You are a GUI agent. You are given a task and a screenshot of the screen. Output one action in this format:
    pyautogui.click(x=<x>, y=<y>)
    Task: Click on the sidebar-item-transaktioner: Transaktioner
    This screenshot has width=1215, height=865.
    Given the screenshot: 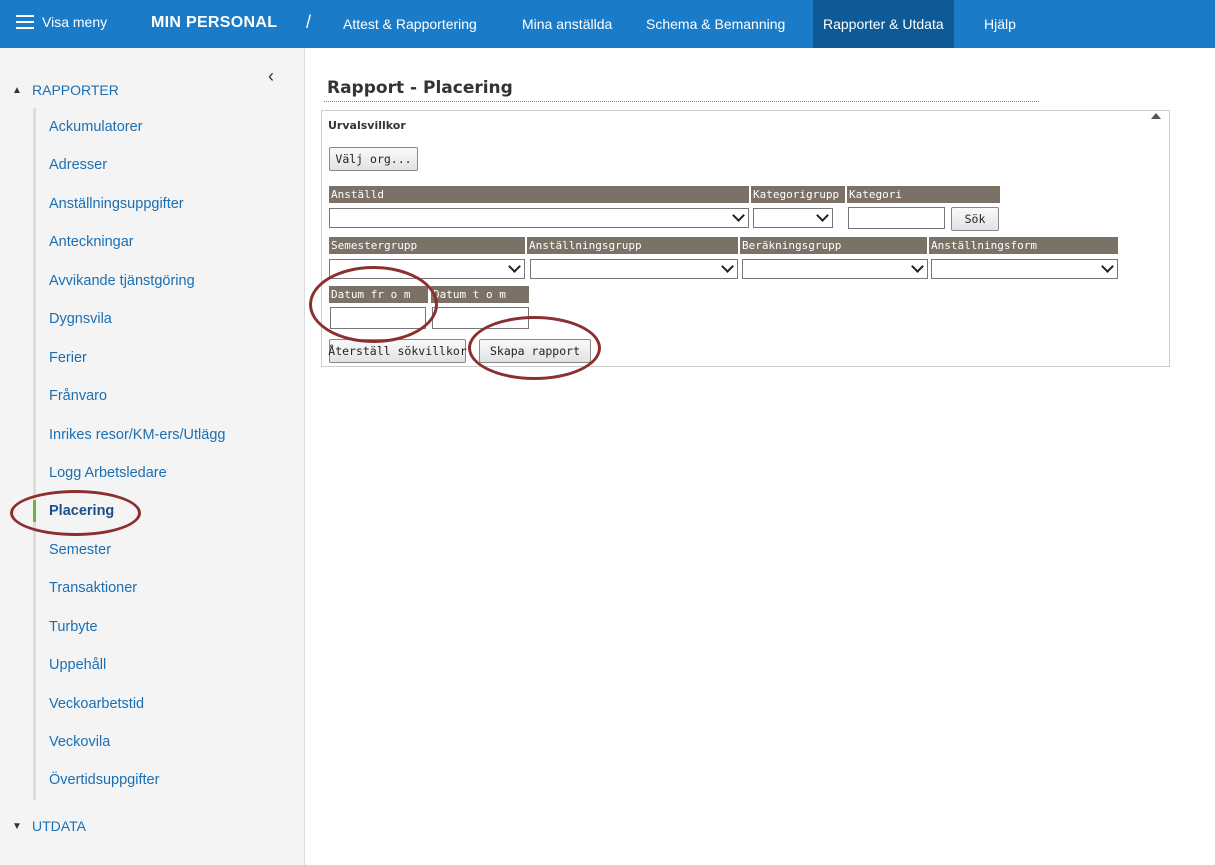 What is the action you would take?
    pyautogui.click(x=130, y=588)
    